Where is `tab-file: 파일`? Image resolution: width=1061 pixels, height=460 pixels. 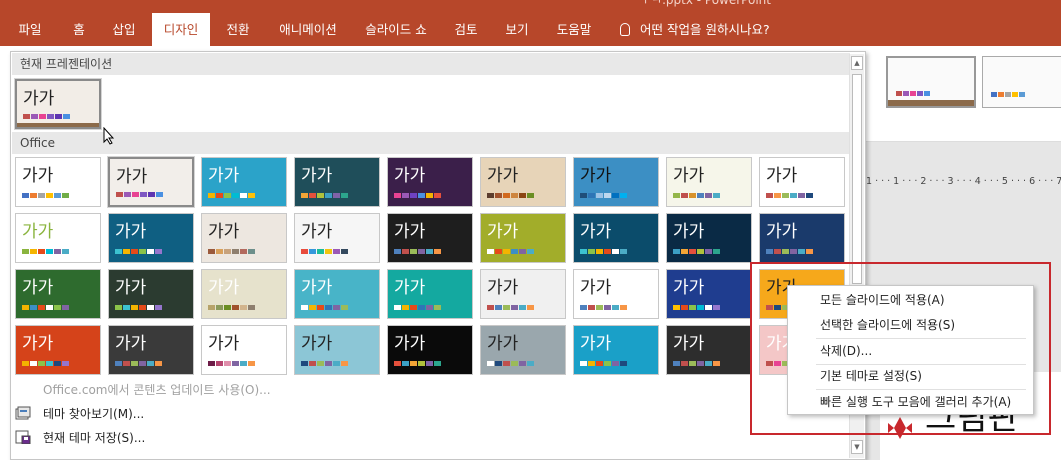
tab-file: 파일 is located at coordinates (30, 29).